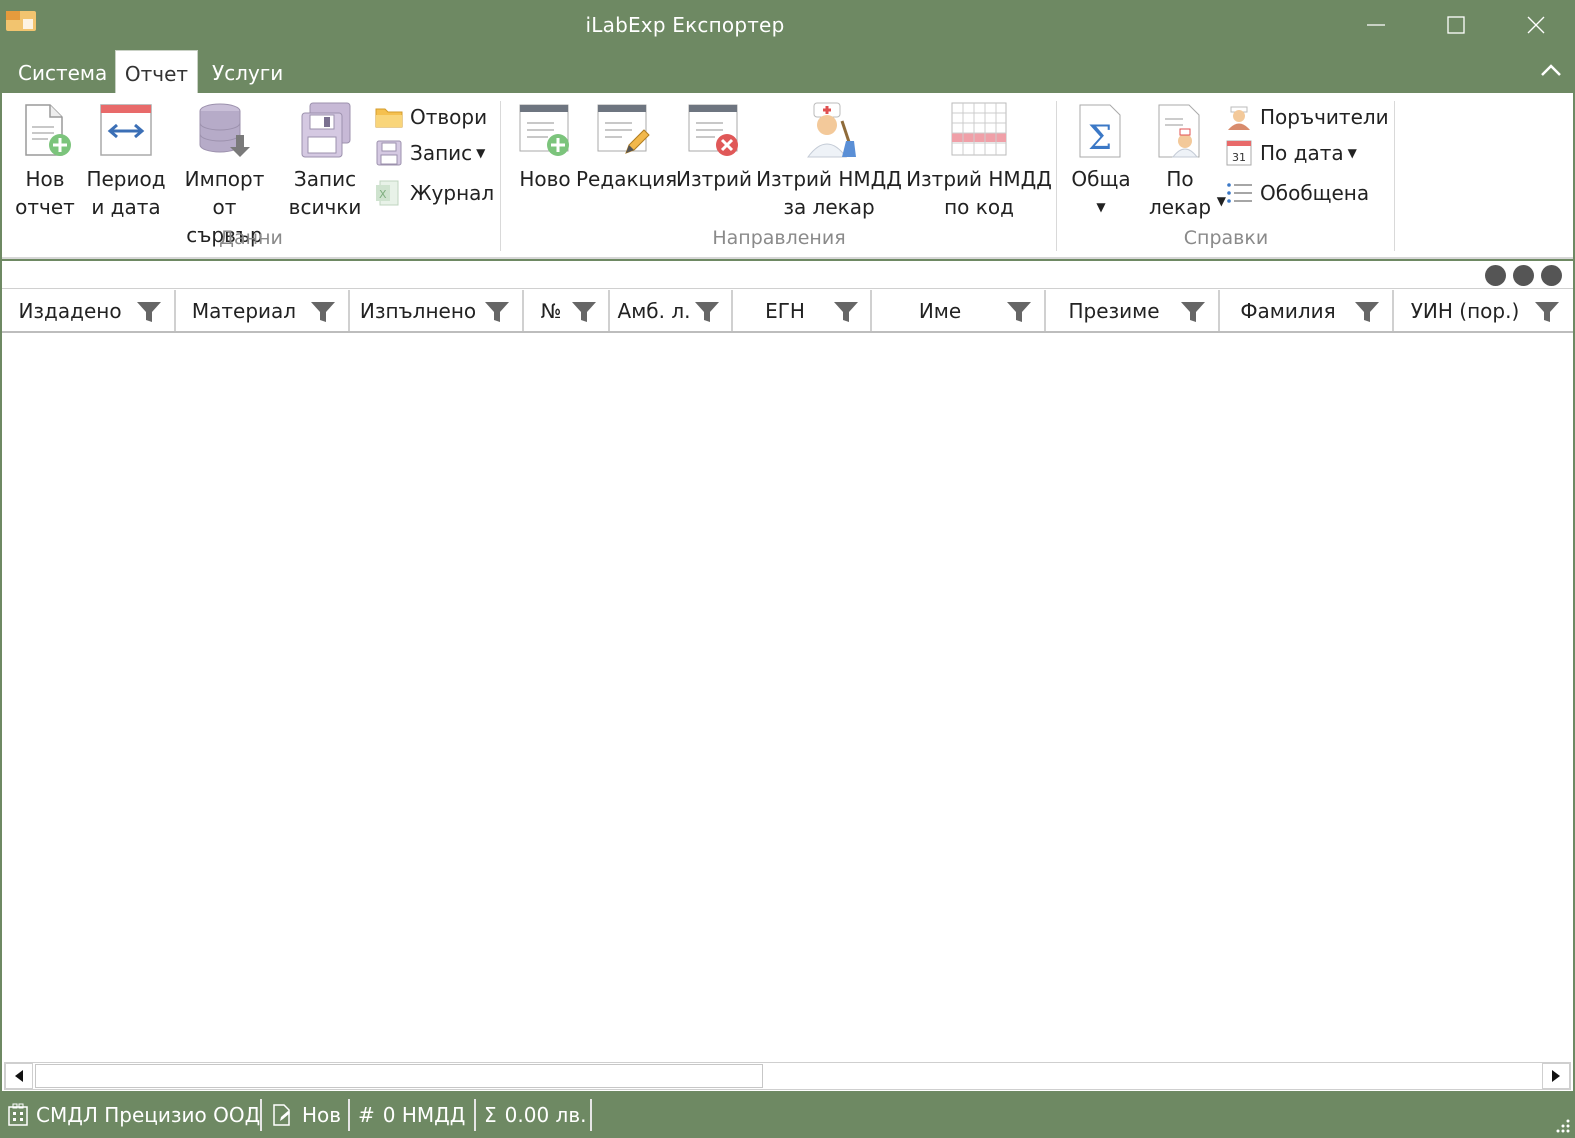  I want to click on status-company: СМДЛ Прецизио ООД, so click(133, 1115).